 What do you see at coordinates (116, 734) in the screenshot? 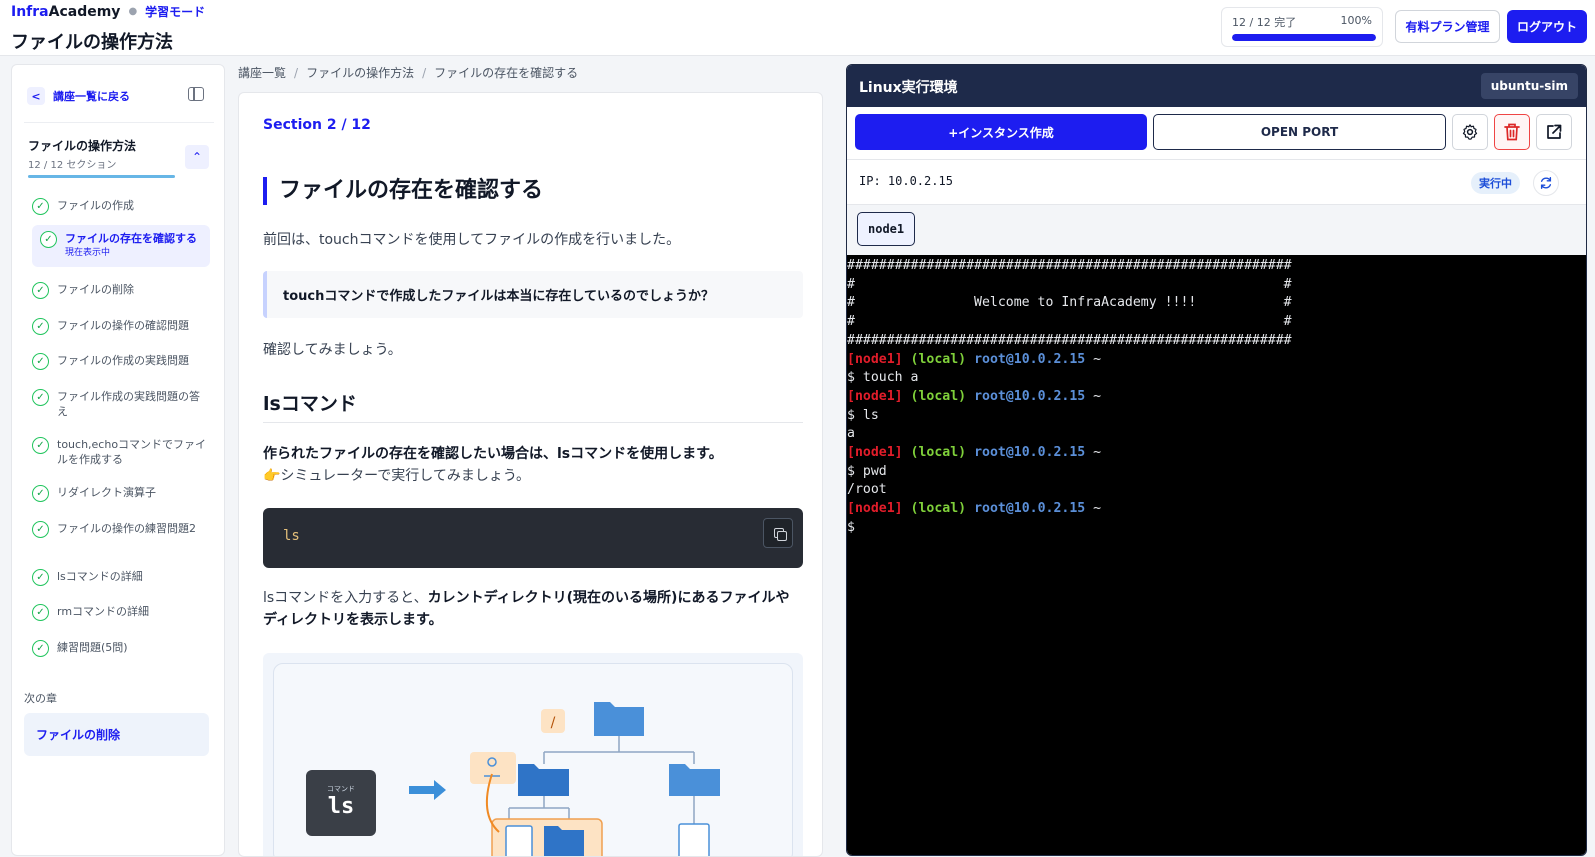
I see `next-chapter-link: ファイルの削除` at bounding box center [116, 734].